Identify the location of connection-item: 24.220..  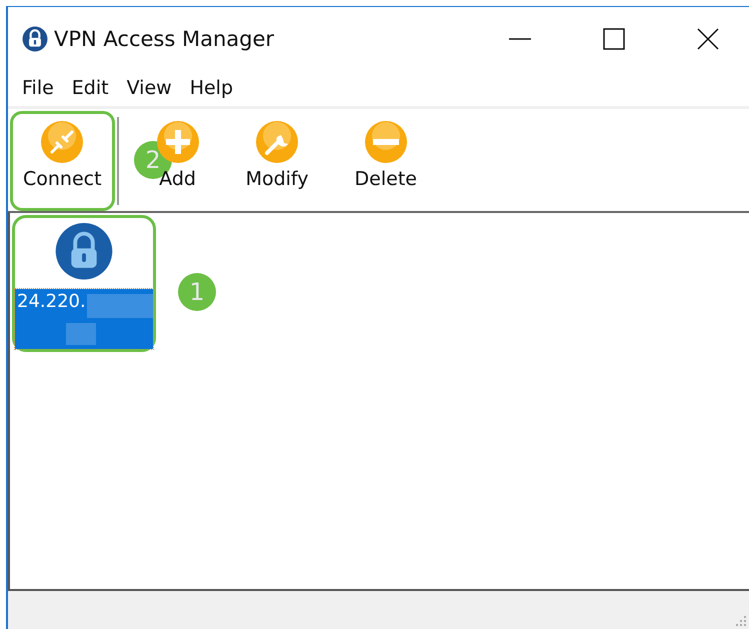
(84, 283).